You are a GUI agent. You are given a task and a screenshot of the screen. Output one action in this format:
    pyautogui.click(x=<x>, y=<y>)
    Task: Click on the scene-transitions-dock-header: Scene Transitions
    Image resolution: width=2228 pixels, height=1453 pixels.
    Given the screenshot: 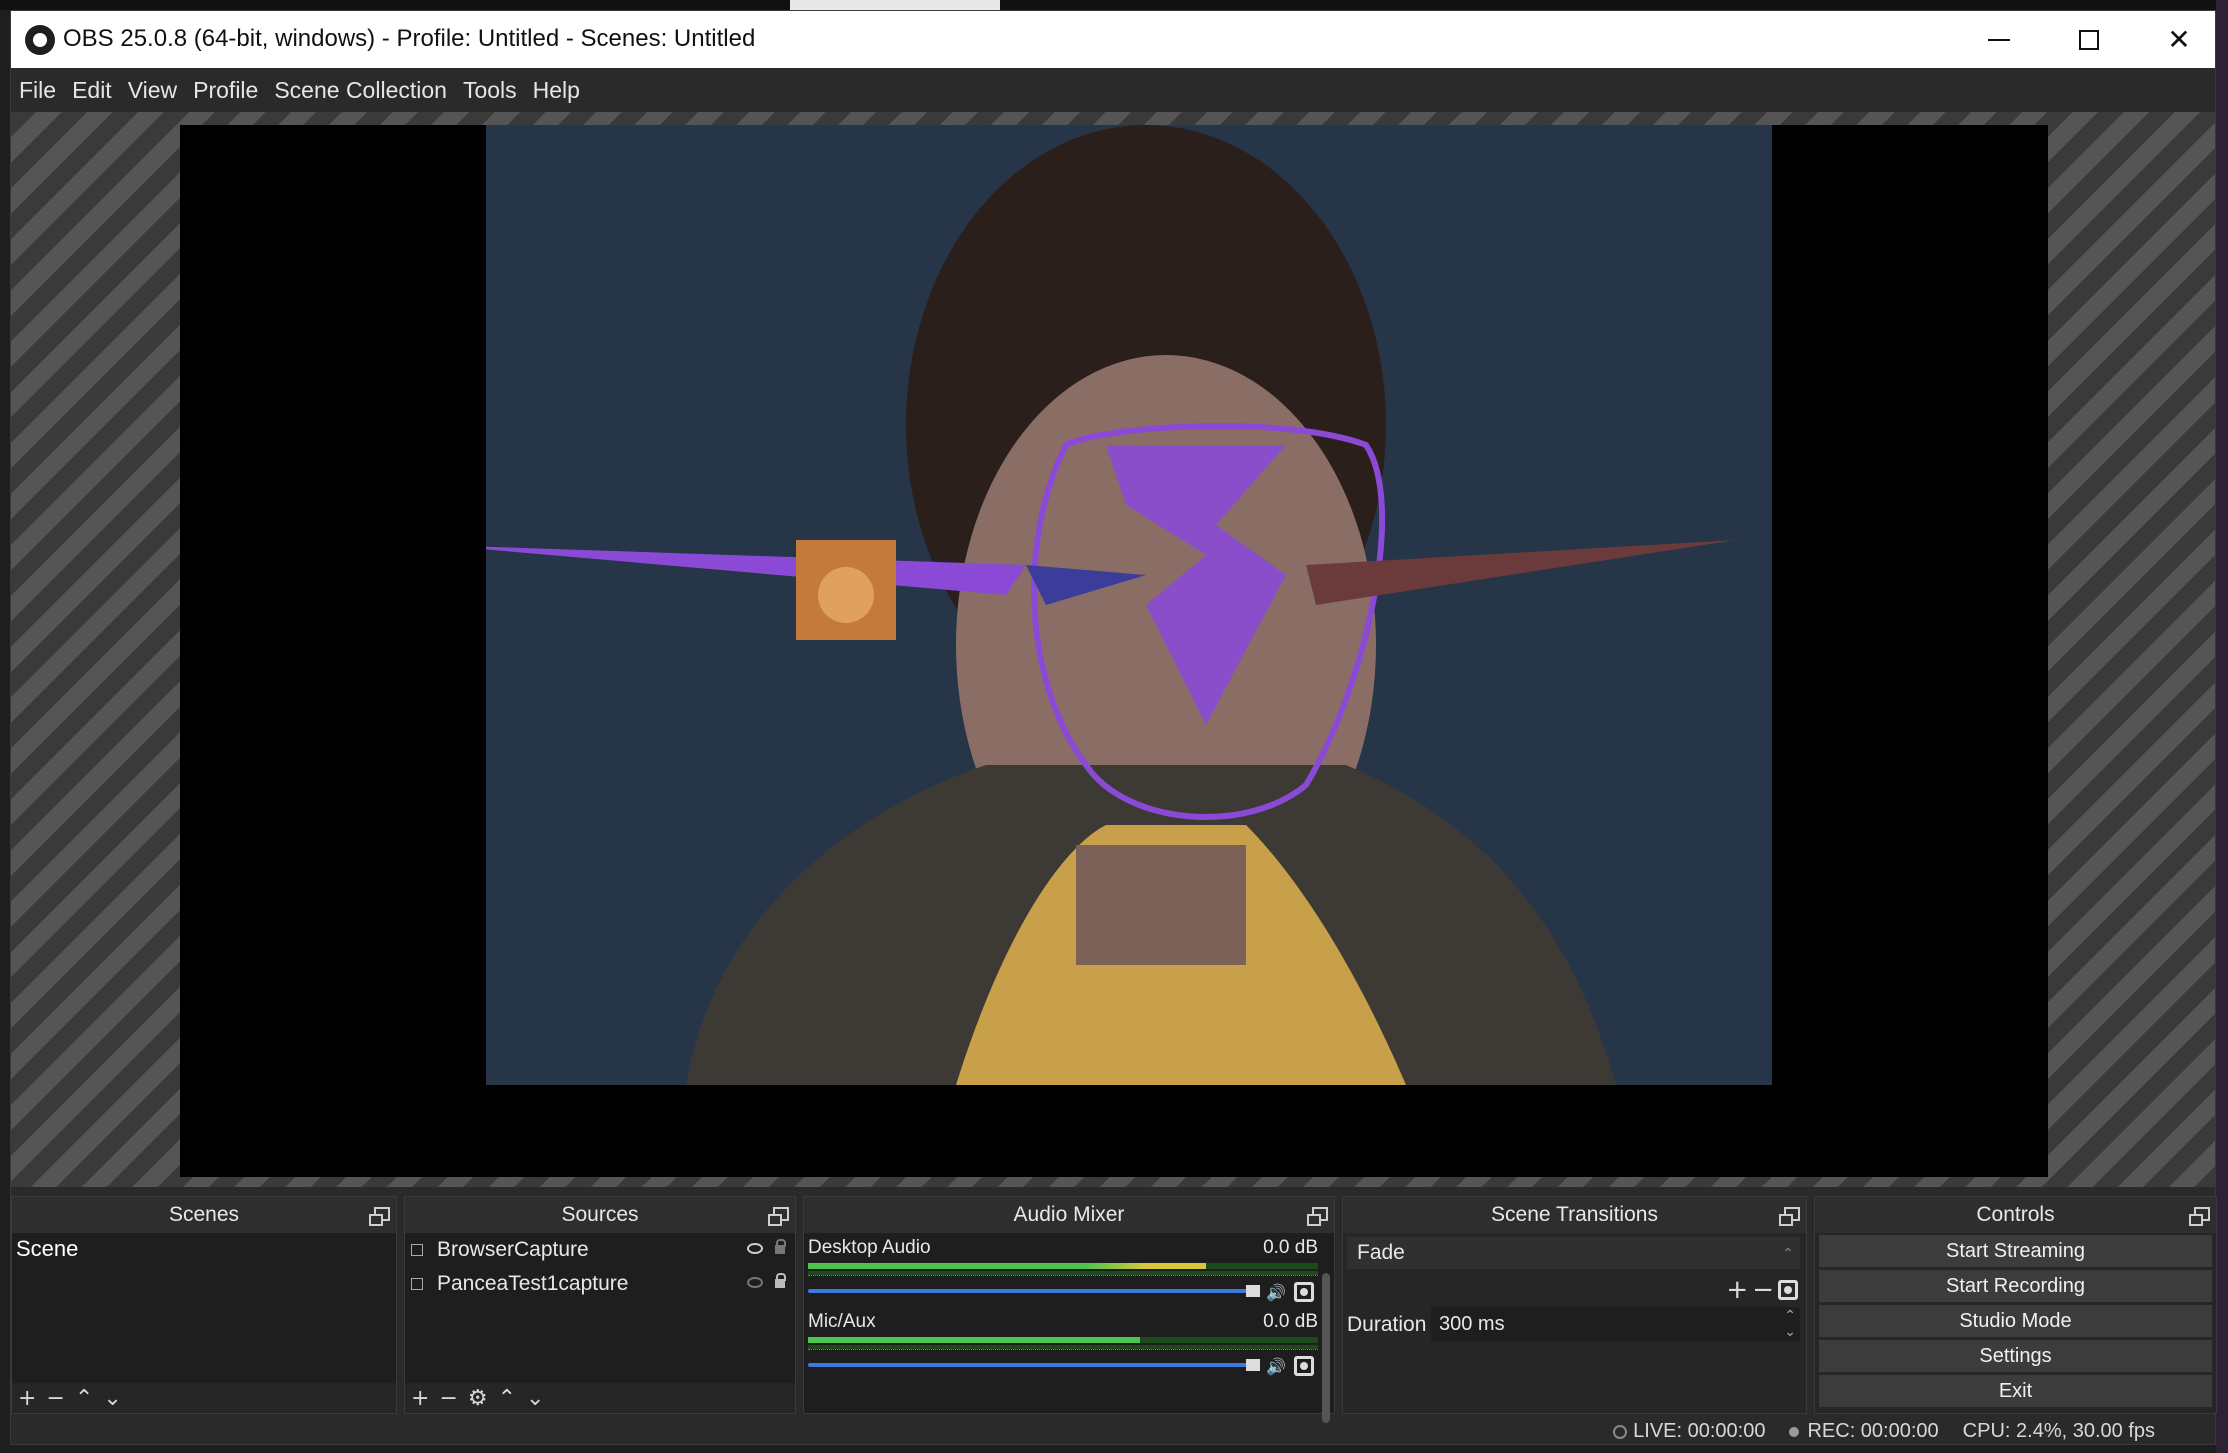 What is the action you would take?
    pyautogui.click(x=1574, y=1215)
    